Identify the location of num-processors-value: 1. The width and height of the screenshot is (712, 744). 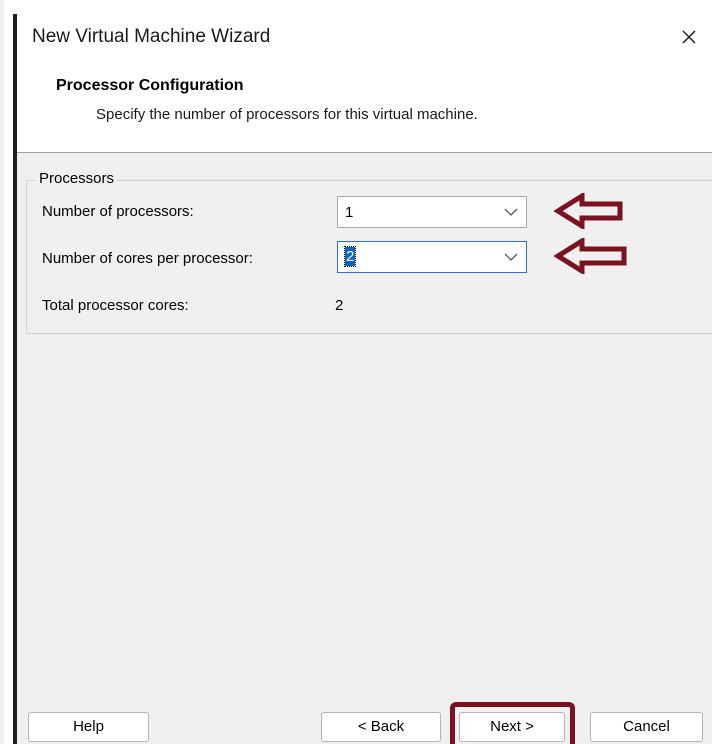
(349, 212).